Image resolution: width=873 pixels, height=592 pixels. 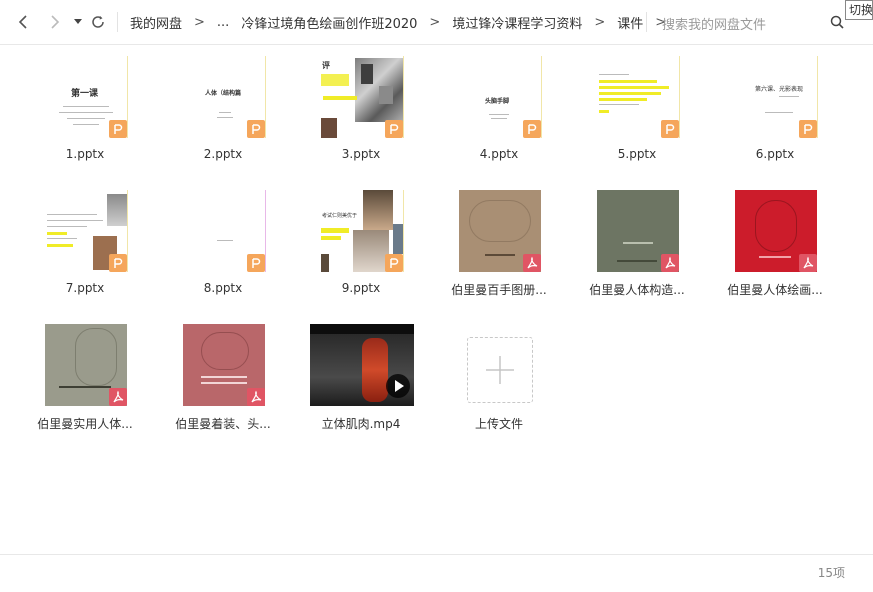 What do you see at coordinates (831, 573) in the screenshot?
I see `item-count: 15项` at bounding box center [831, 573].